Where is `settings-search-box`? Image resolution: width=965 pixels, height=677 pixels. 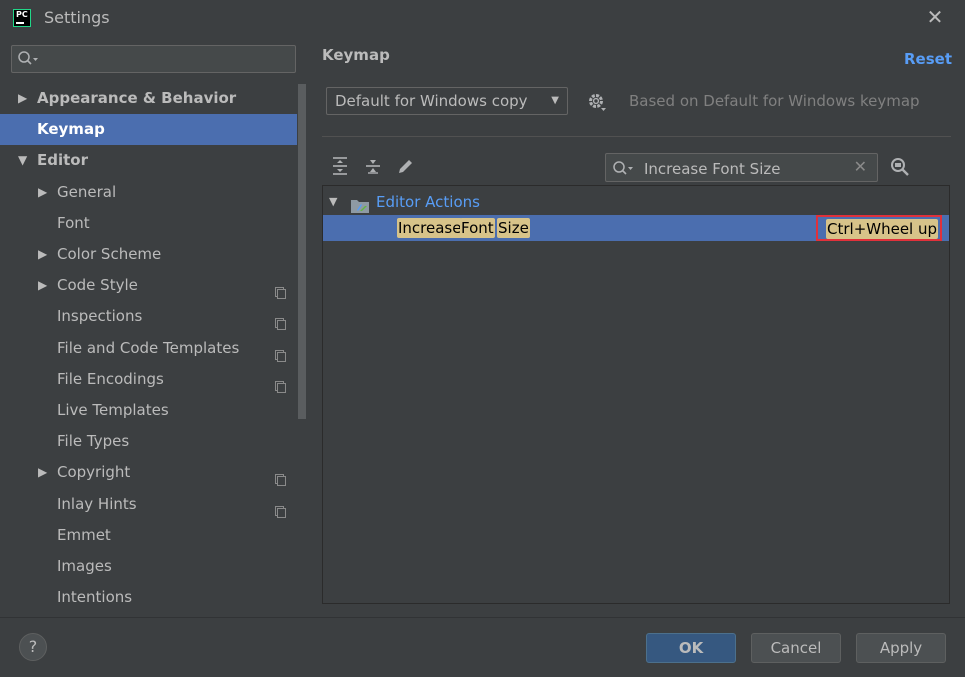 settings-search-box is located at coordinates (153, 59).